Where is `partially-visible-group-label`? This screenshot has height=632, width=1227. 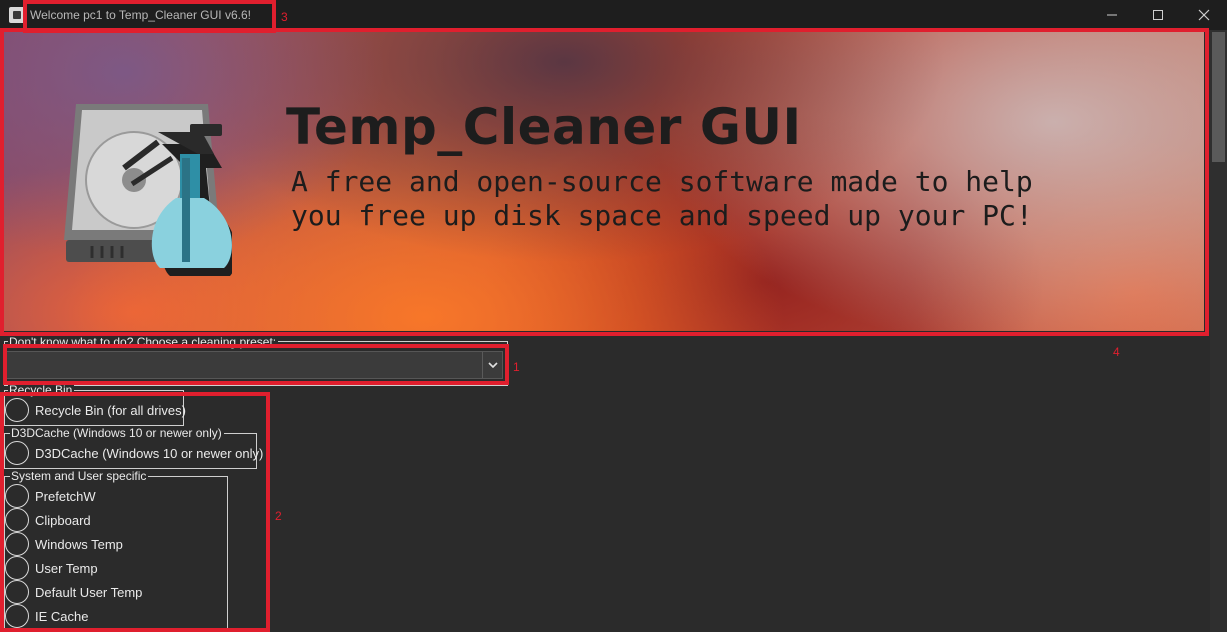
partially-visible-group-label is located at coordinates (331, 628).